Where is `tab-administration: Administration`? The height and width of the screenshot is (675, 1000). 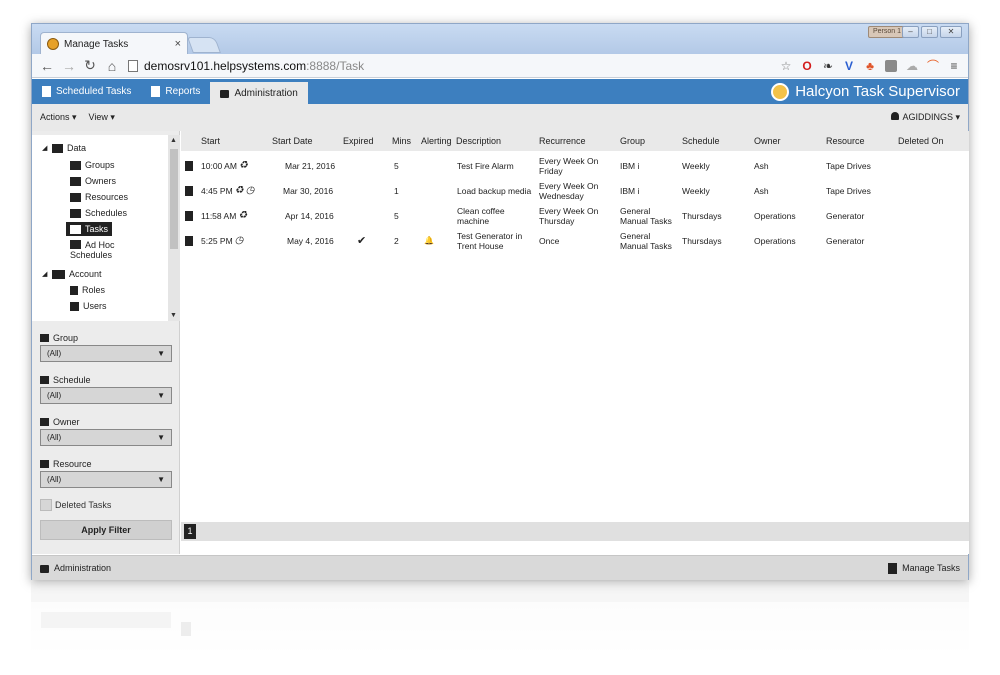 tab-administration: Administration is located at coordinates (259, 93).